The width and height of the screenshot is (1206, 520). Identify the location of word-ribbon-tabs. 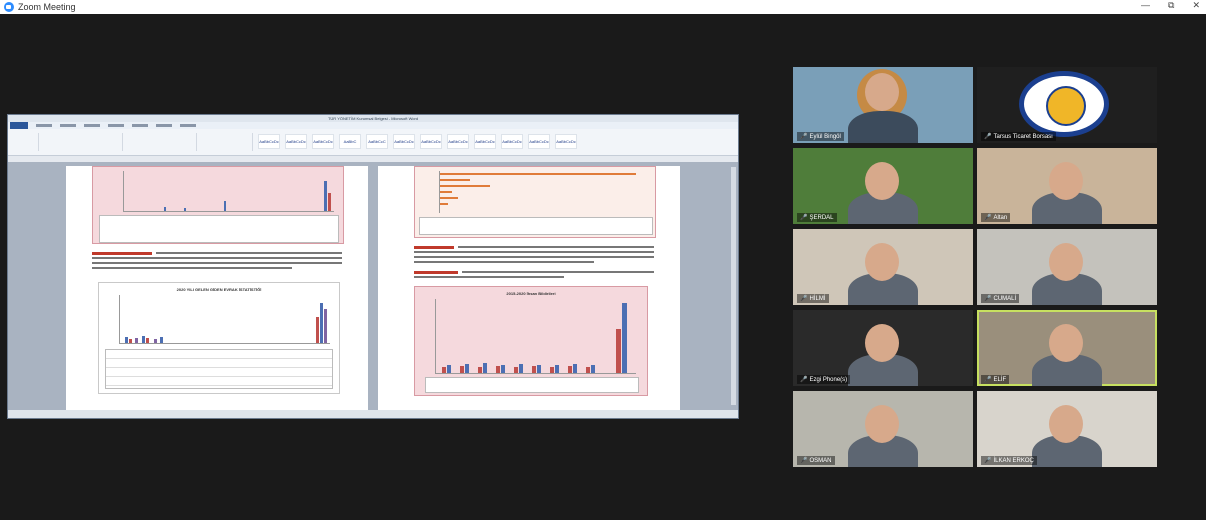
(373, 125).